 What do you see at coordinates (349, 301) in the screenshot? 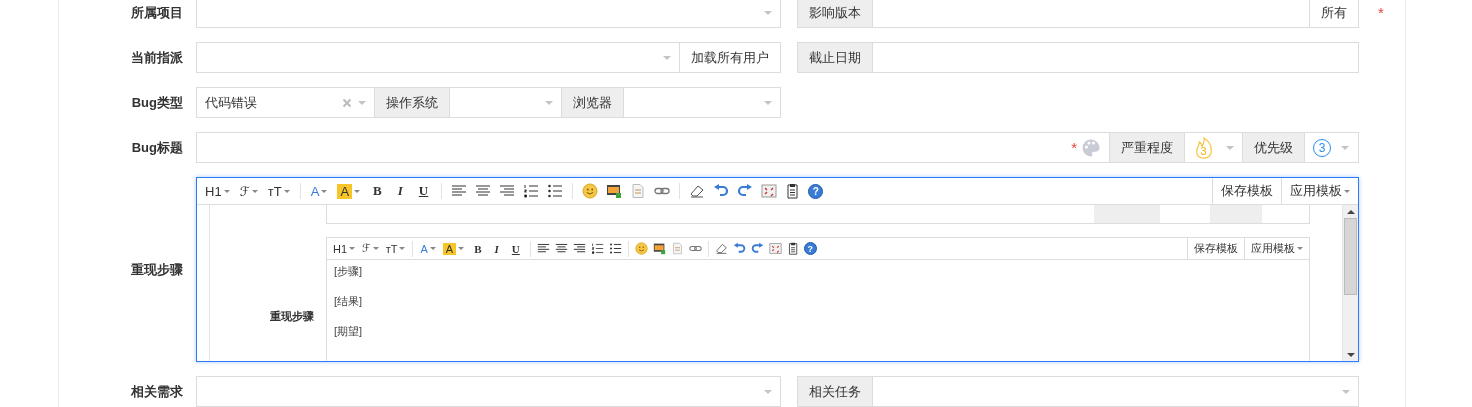
I see `text-line: [结果]` at bounding box center [349, 301].